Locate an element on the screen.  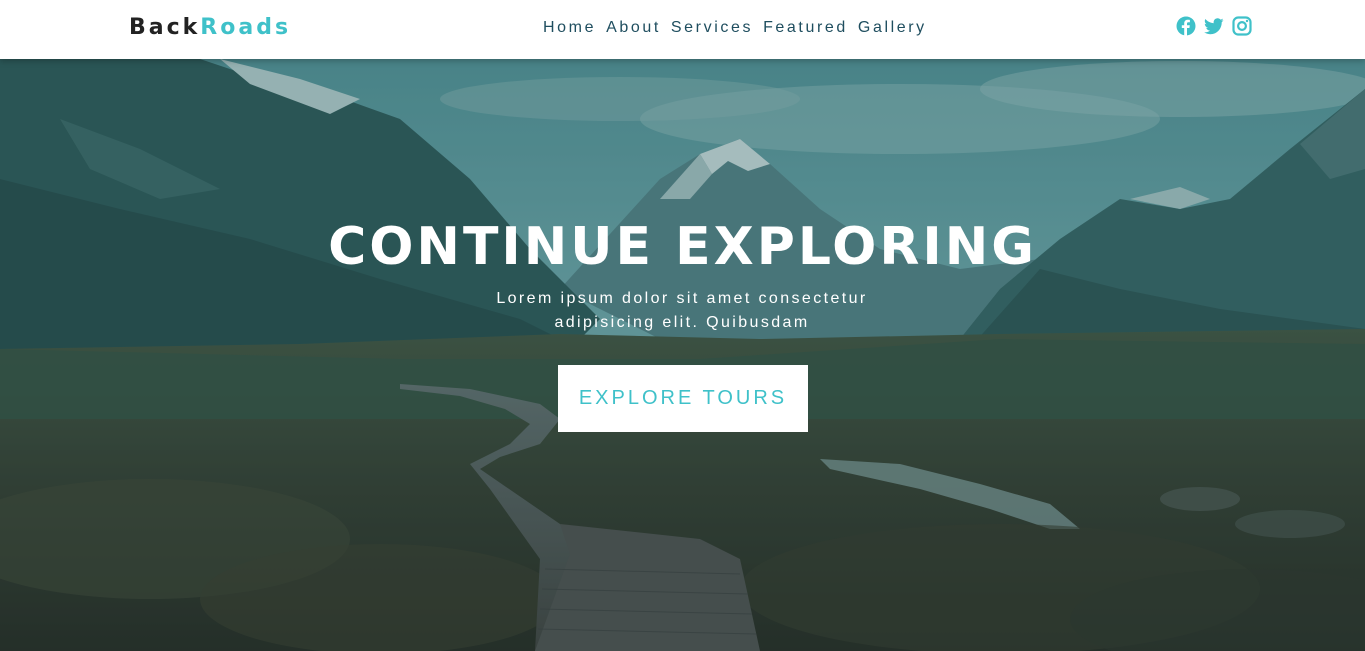
brand-logo: BackRoads is located at coordinates (210, 28).